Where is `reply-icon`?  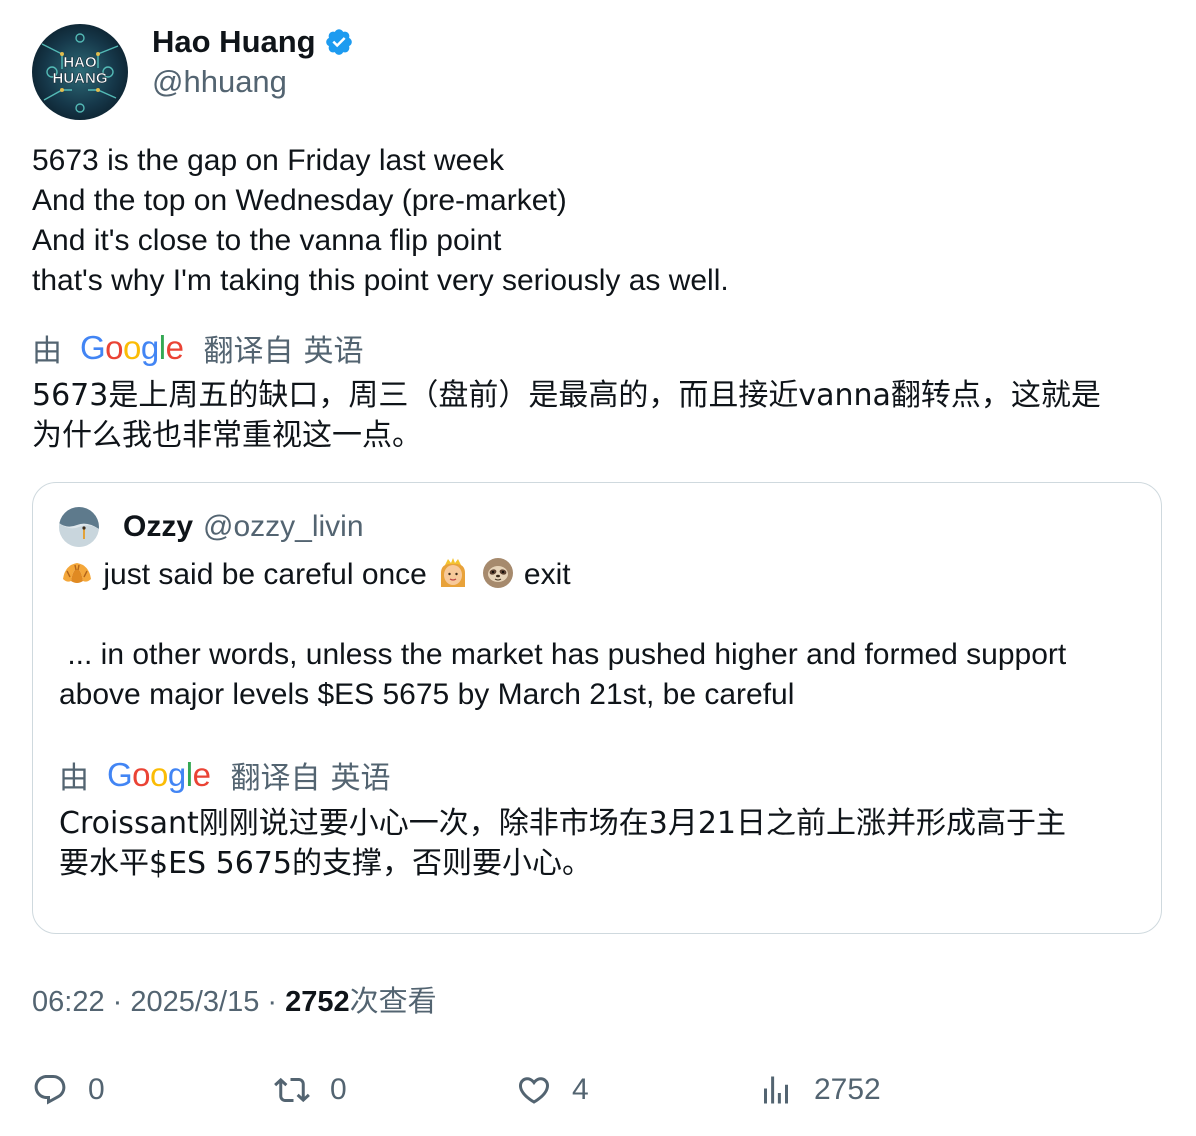 reply-icon is located at coordinates (50, 1090).